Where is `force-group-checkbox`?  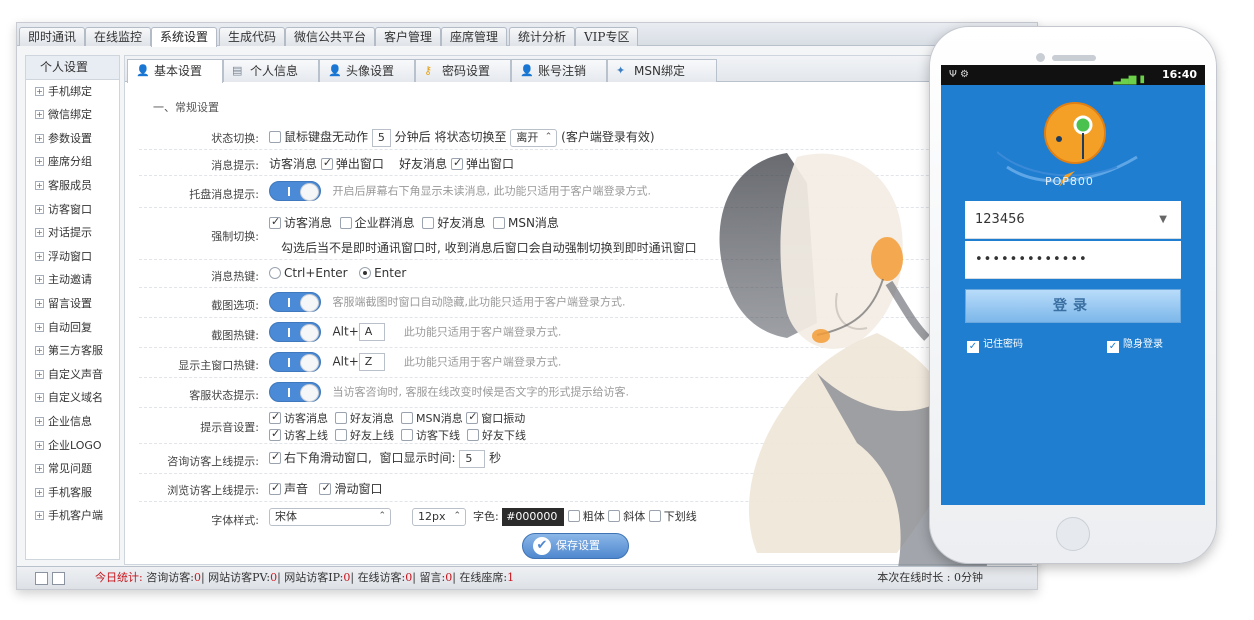
force-group-checkbox is located at coordinates (345, 223).